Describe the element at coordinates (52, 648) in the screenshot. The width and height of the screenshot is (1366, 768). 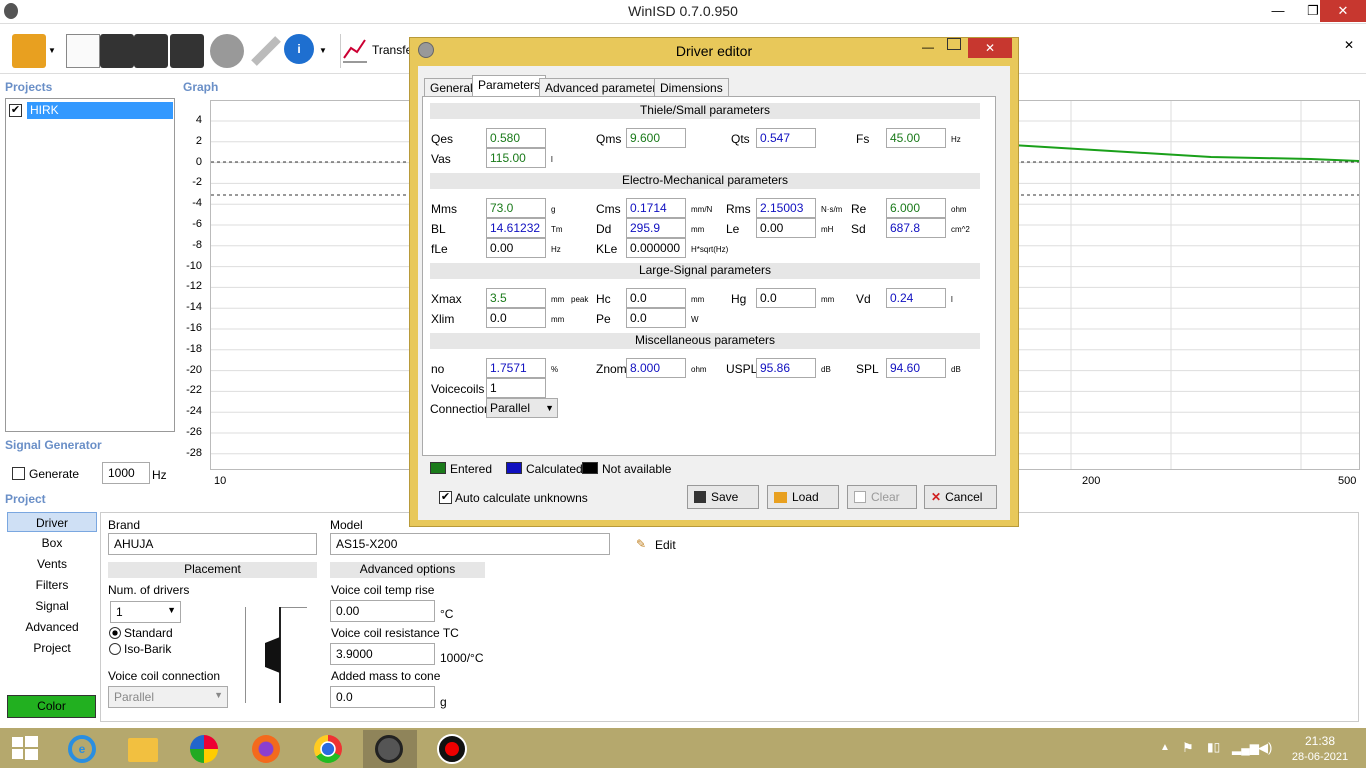
I see `nav-project: Project` at that location.